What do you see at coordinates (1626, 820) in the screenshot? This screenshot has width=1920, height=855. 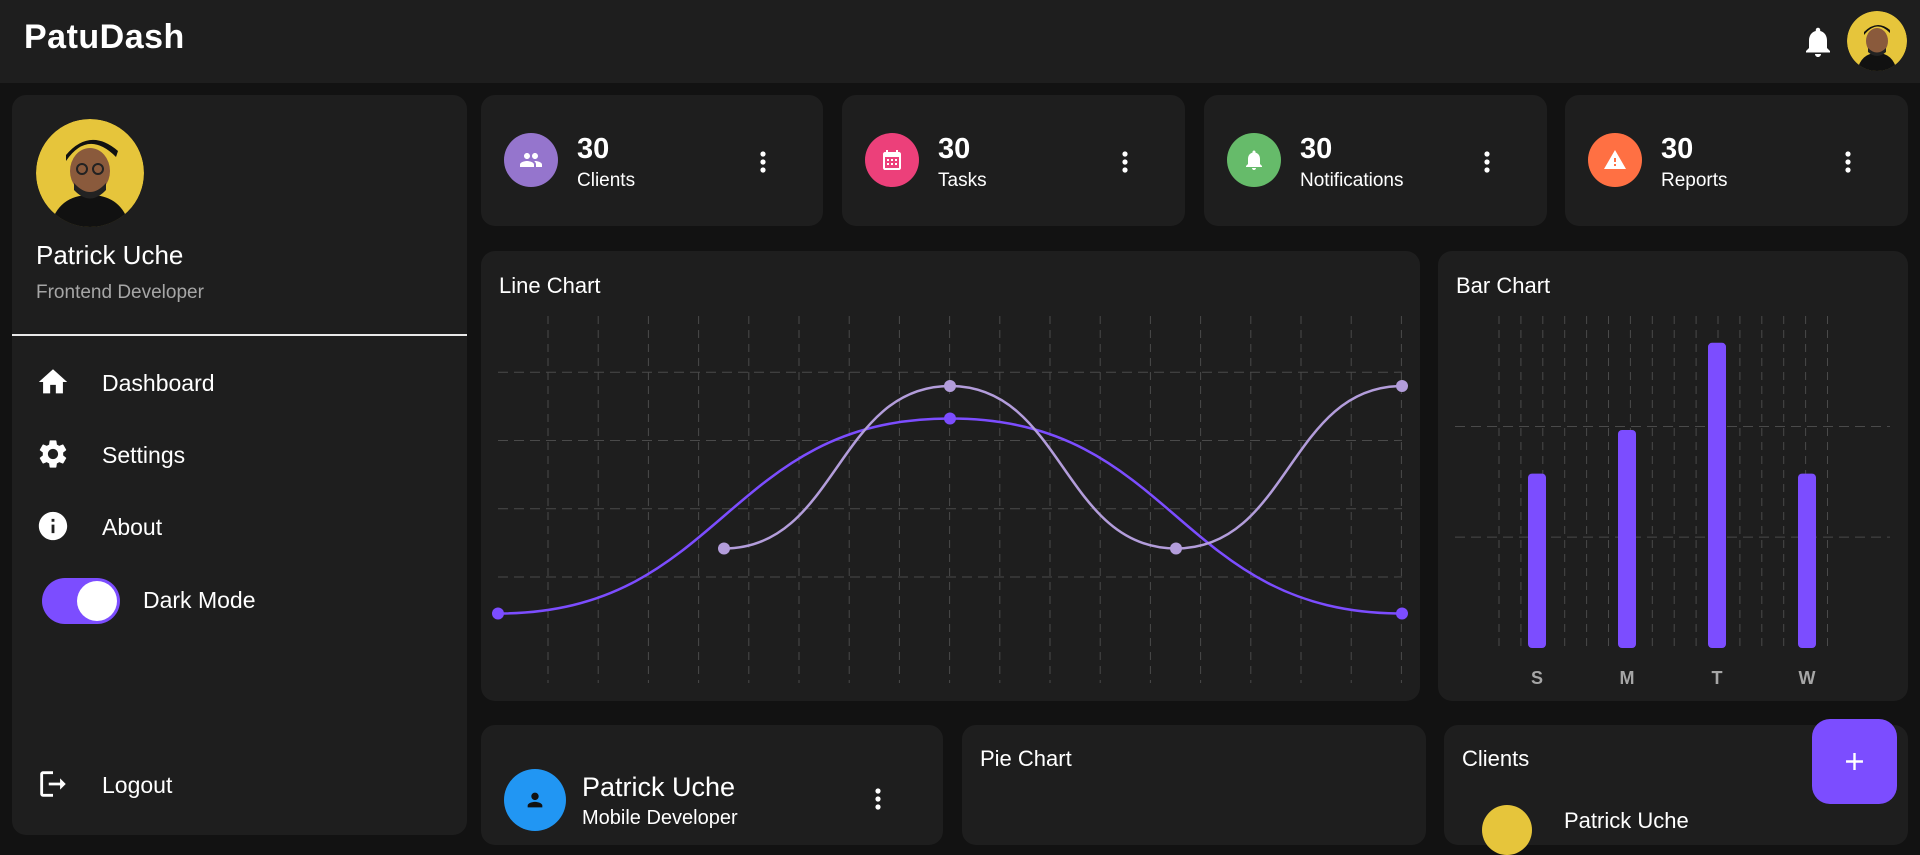 I see `client-name: Patrick Uche` at bounding box center [1626, 820].